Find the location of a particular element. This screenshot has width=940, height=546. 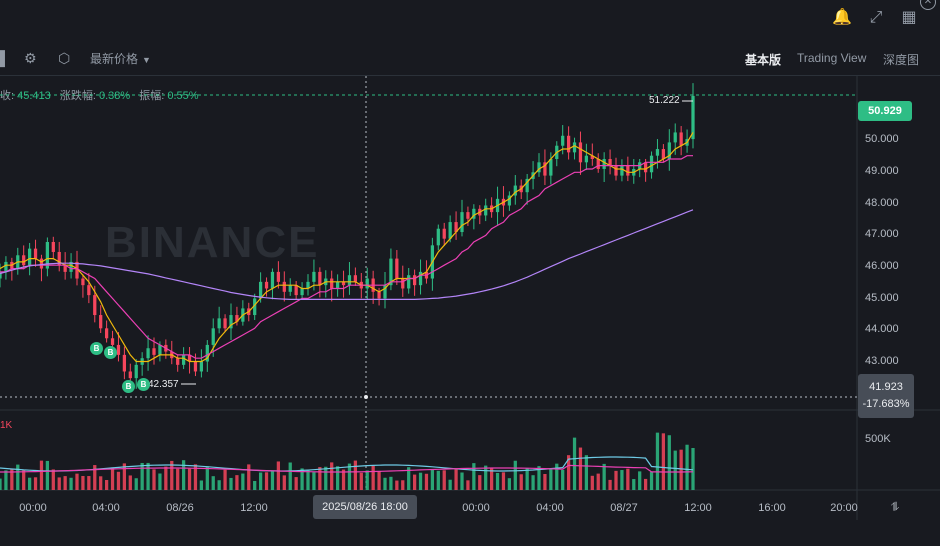

ma-line-ma99 is located at coordinates (347, 254).